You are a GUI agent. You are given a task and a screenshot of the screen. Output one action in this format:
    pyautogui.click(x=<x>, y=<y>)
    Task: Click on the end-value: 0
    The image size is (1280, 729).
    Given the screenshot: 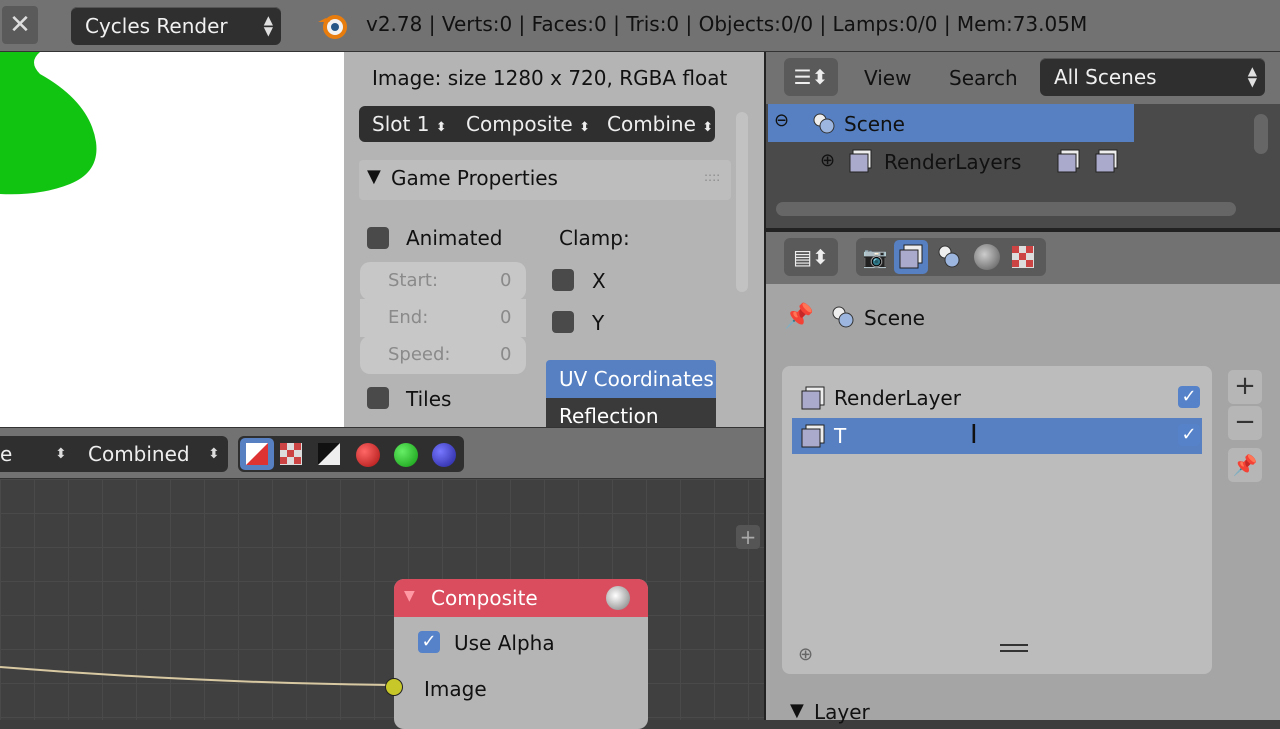 What is the action you would take?
    pyautogui.click(x=506, y=317)
    